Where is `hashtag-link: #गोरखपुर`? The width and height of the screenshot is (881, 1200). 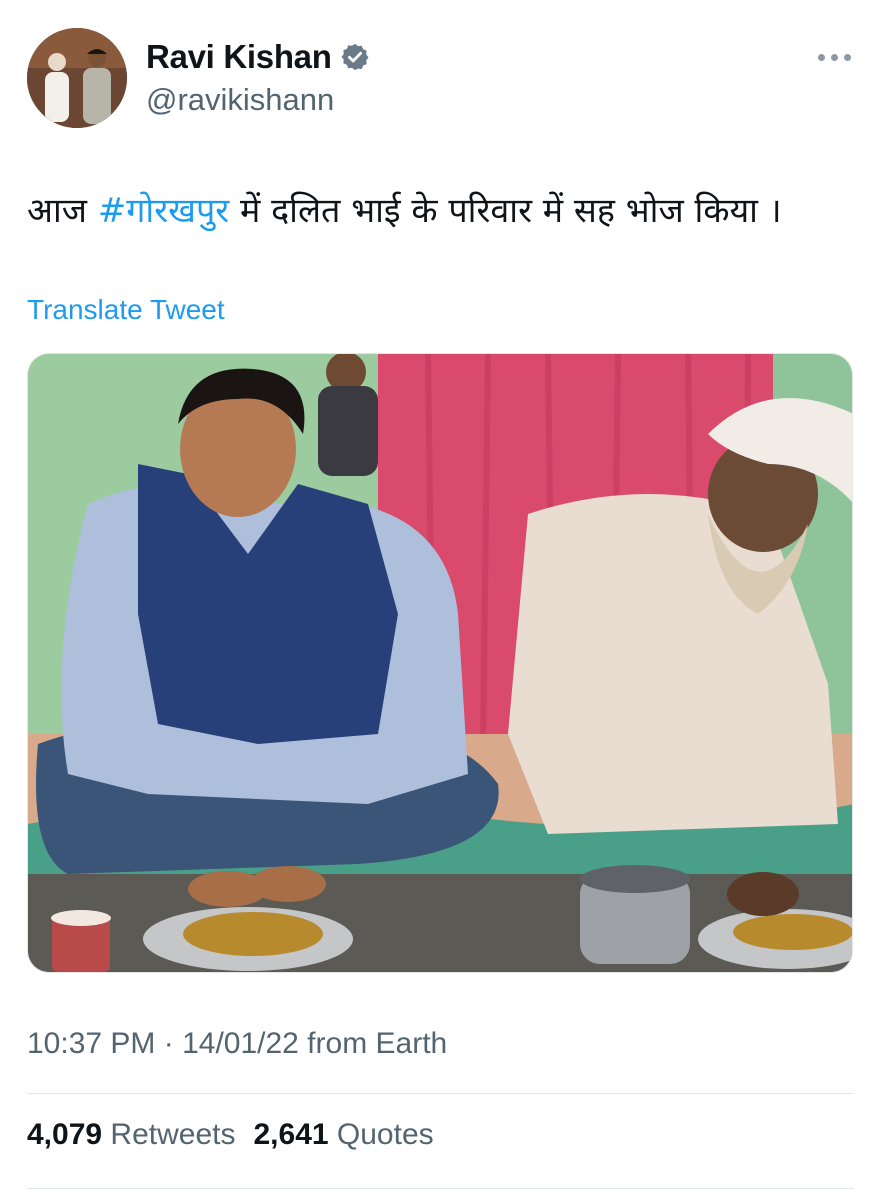
hashtag-link: #गोरखपुर is located at coordinates (163, 211).